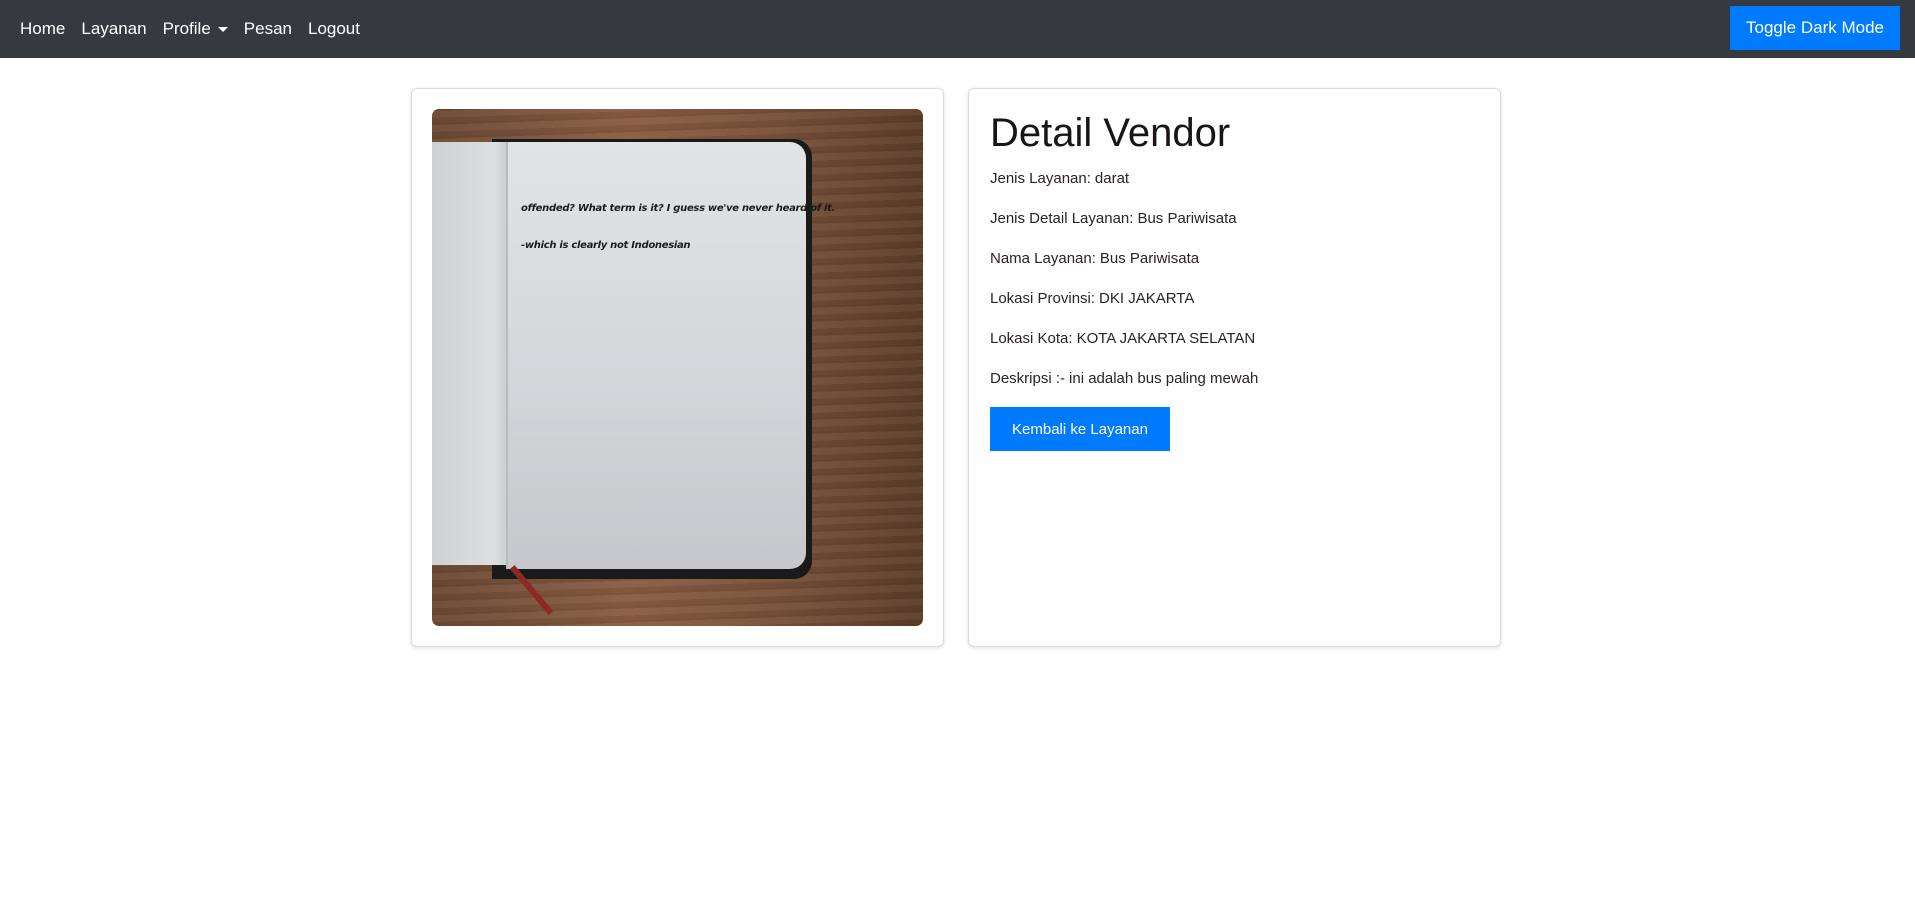  Describe the element at coordinates (1147, 298) in the screenshot. I see `detail-value: DKI JAKARTA` at that location.